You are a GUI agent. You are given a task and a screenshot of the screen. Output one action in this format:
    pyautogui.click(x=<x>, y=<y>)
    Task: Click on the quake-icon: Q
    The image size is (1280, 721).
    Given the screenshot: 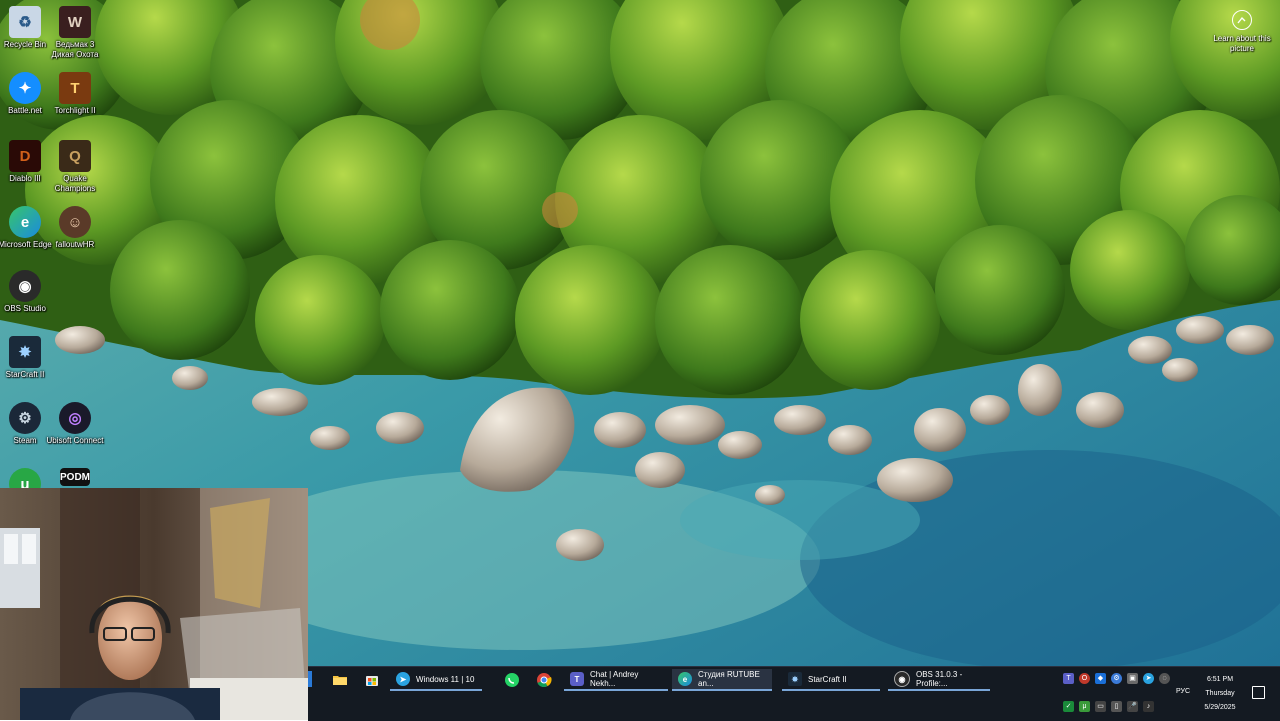 What is the action you would take?
    pyautogui.click(x=75, y=156)
    